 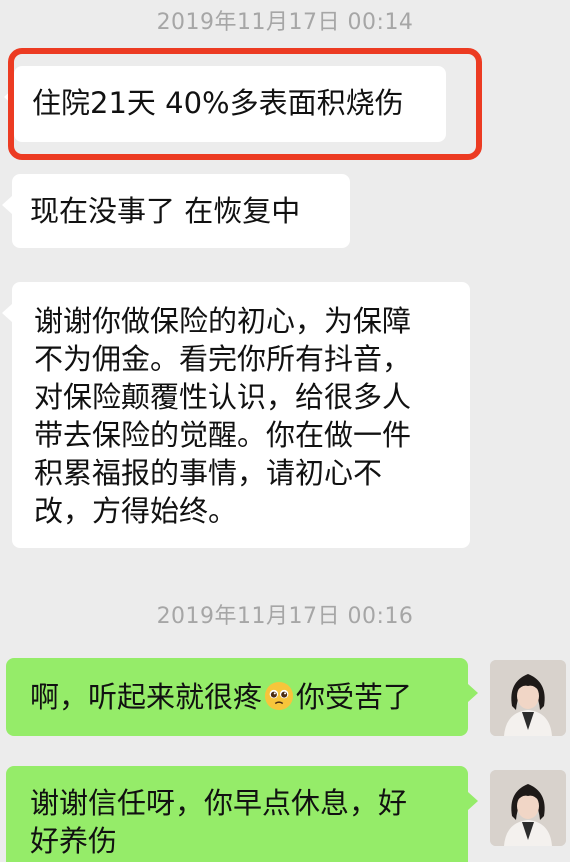 What do you see at coordinates (208, 473) in the screenshot?
I see `message-line: 积累福报的事情，请初心不` at bounding box center [208, 473].